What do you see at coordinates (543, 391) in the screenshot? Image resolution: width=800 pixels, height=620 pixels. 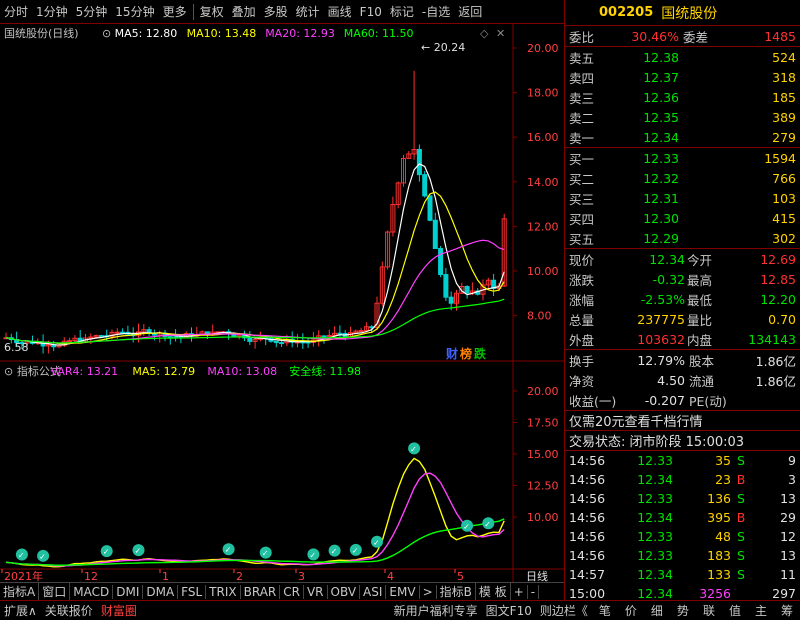 I see `sub-y-tick-label: 20.00` at bounding box center [543, 391].